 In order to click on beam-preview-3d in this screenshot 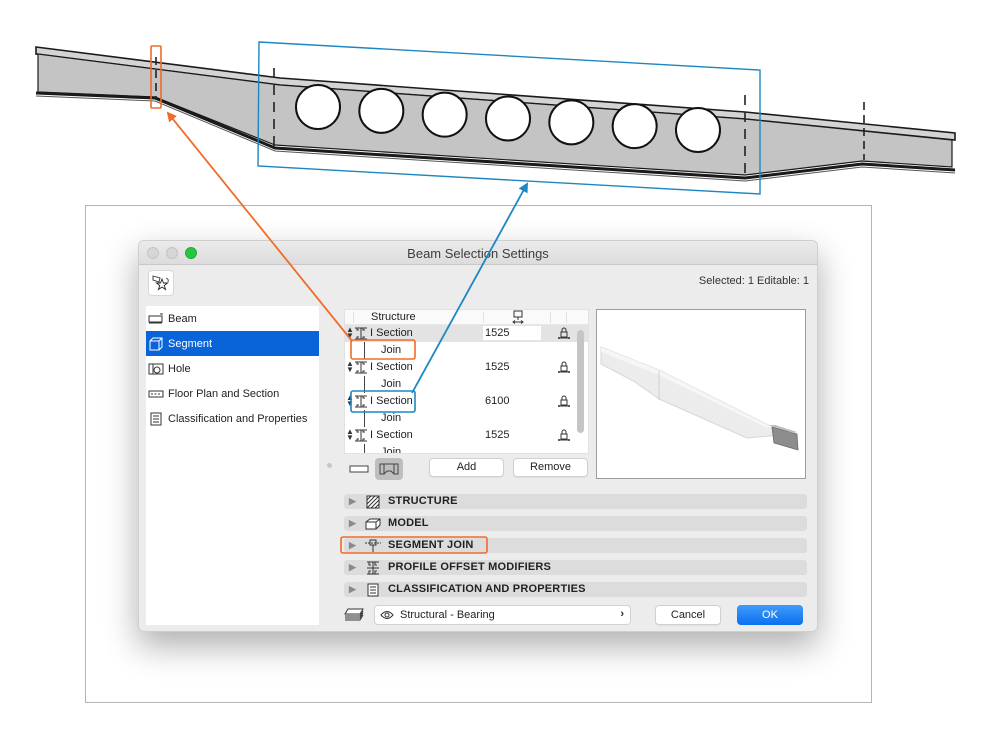, I will do `click(699, 398)`.